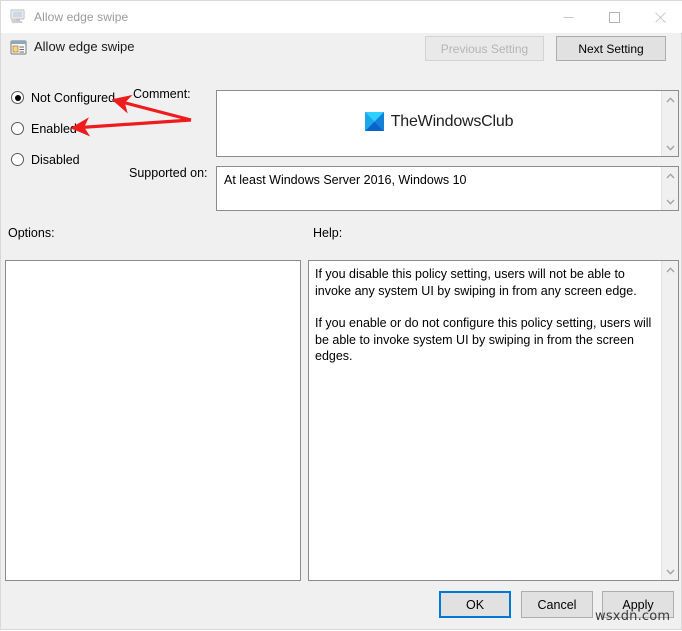 This screenshot has height=631, width=682. I want to click on window-title: Allow edge swipe, so click(81, 17).